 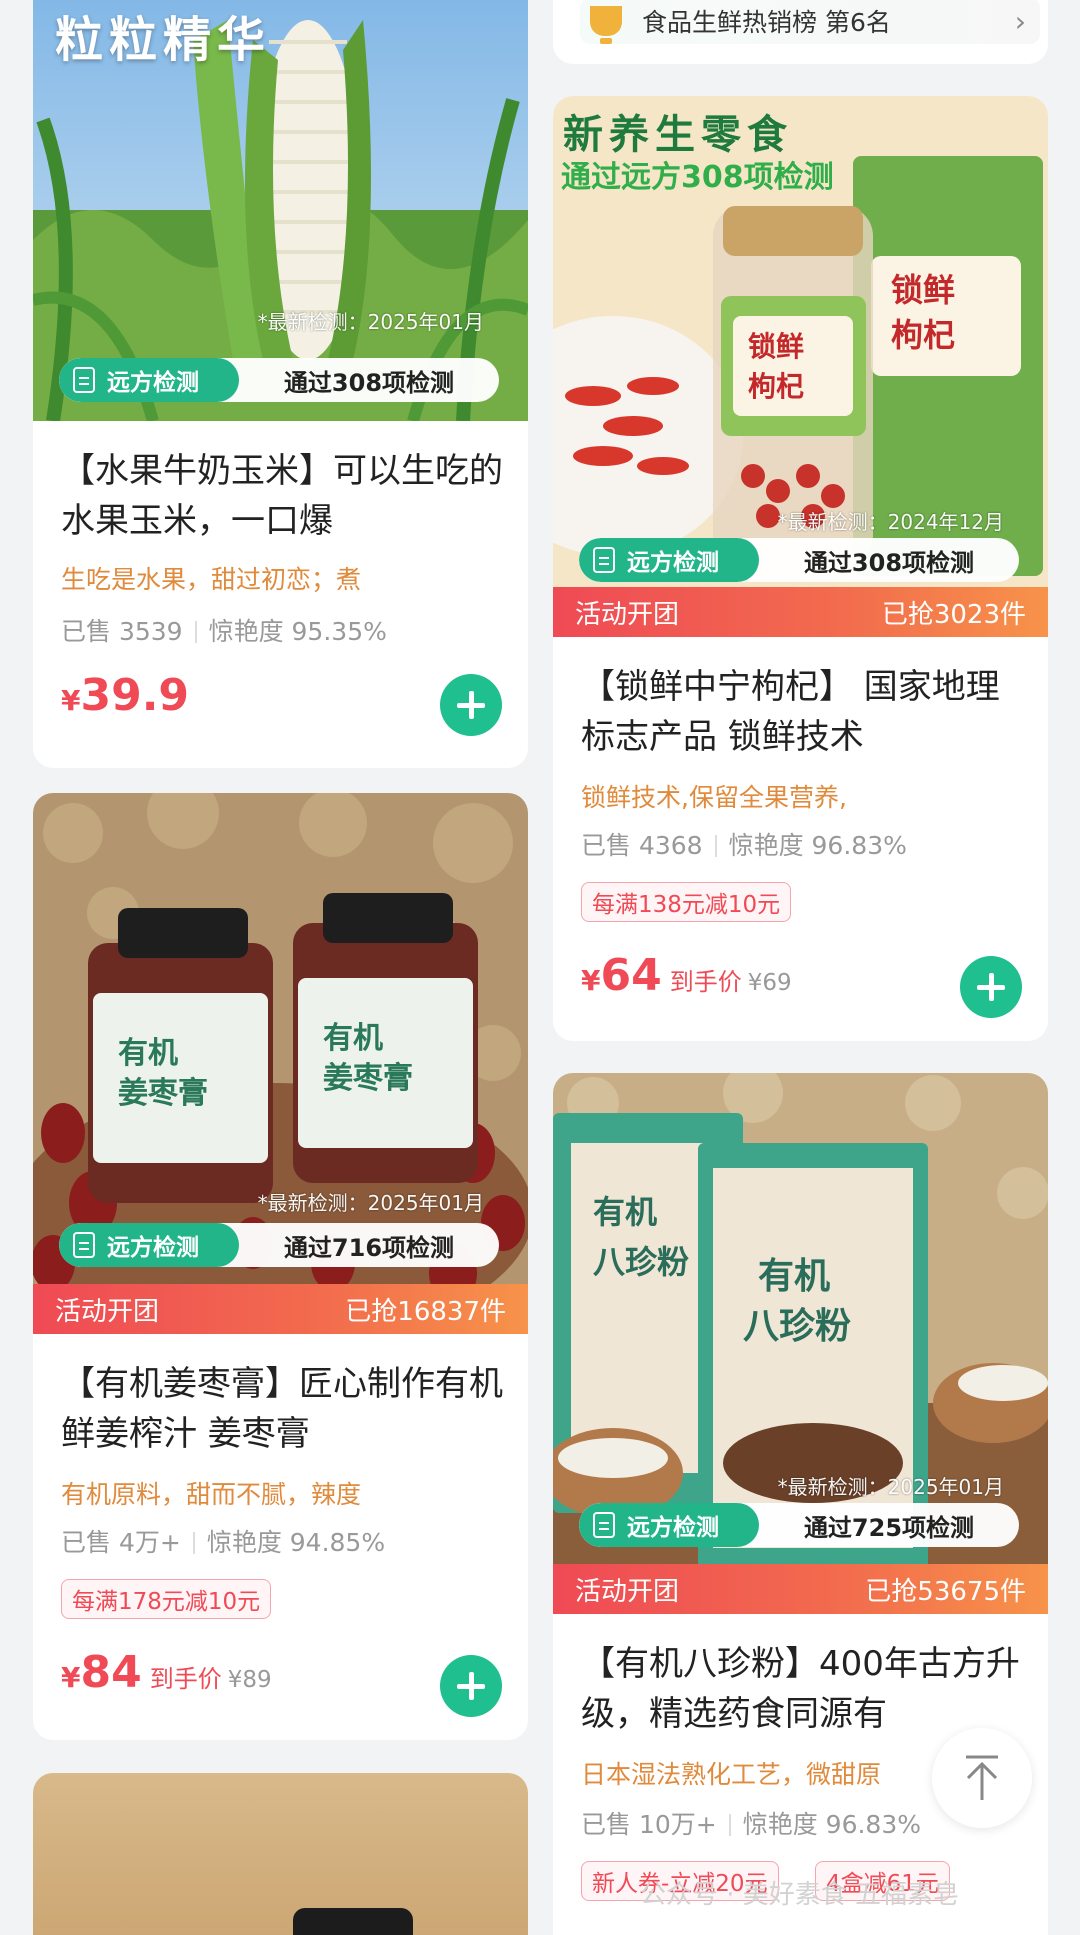 I want to click on product-card-partial, so click(x=280, y=1854).